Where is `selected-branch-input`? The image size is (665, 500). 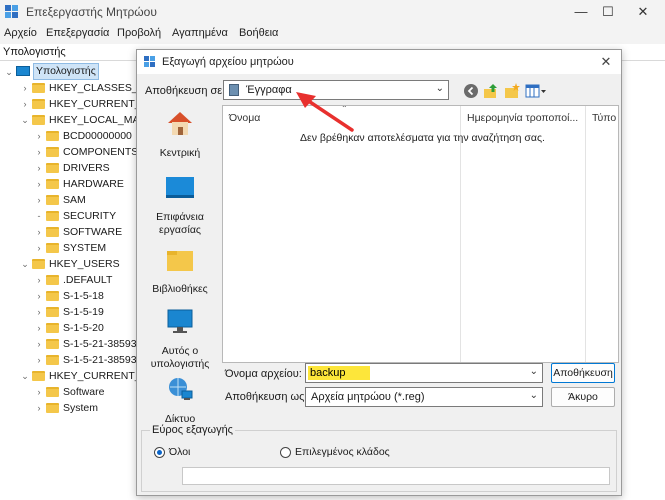 selected-branch-input is located at coordinates (396, 476).